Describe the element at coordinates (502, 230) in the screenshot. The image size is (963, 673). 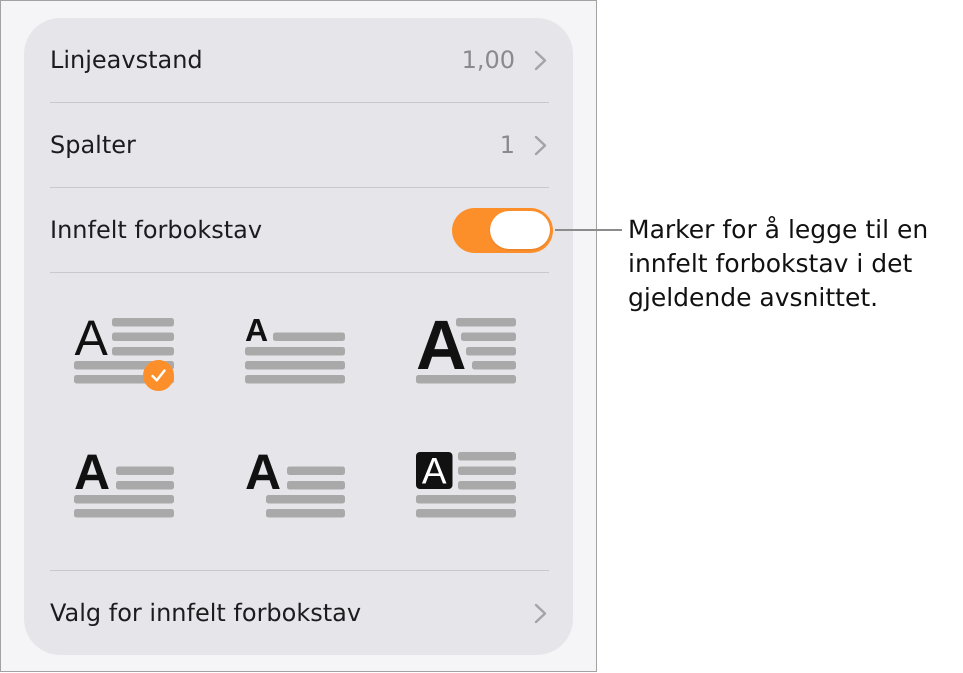
I see `toggle-switch` at that location.